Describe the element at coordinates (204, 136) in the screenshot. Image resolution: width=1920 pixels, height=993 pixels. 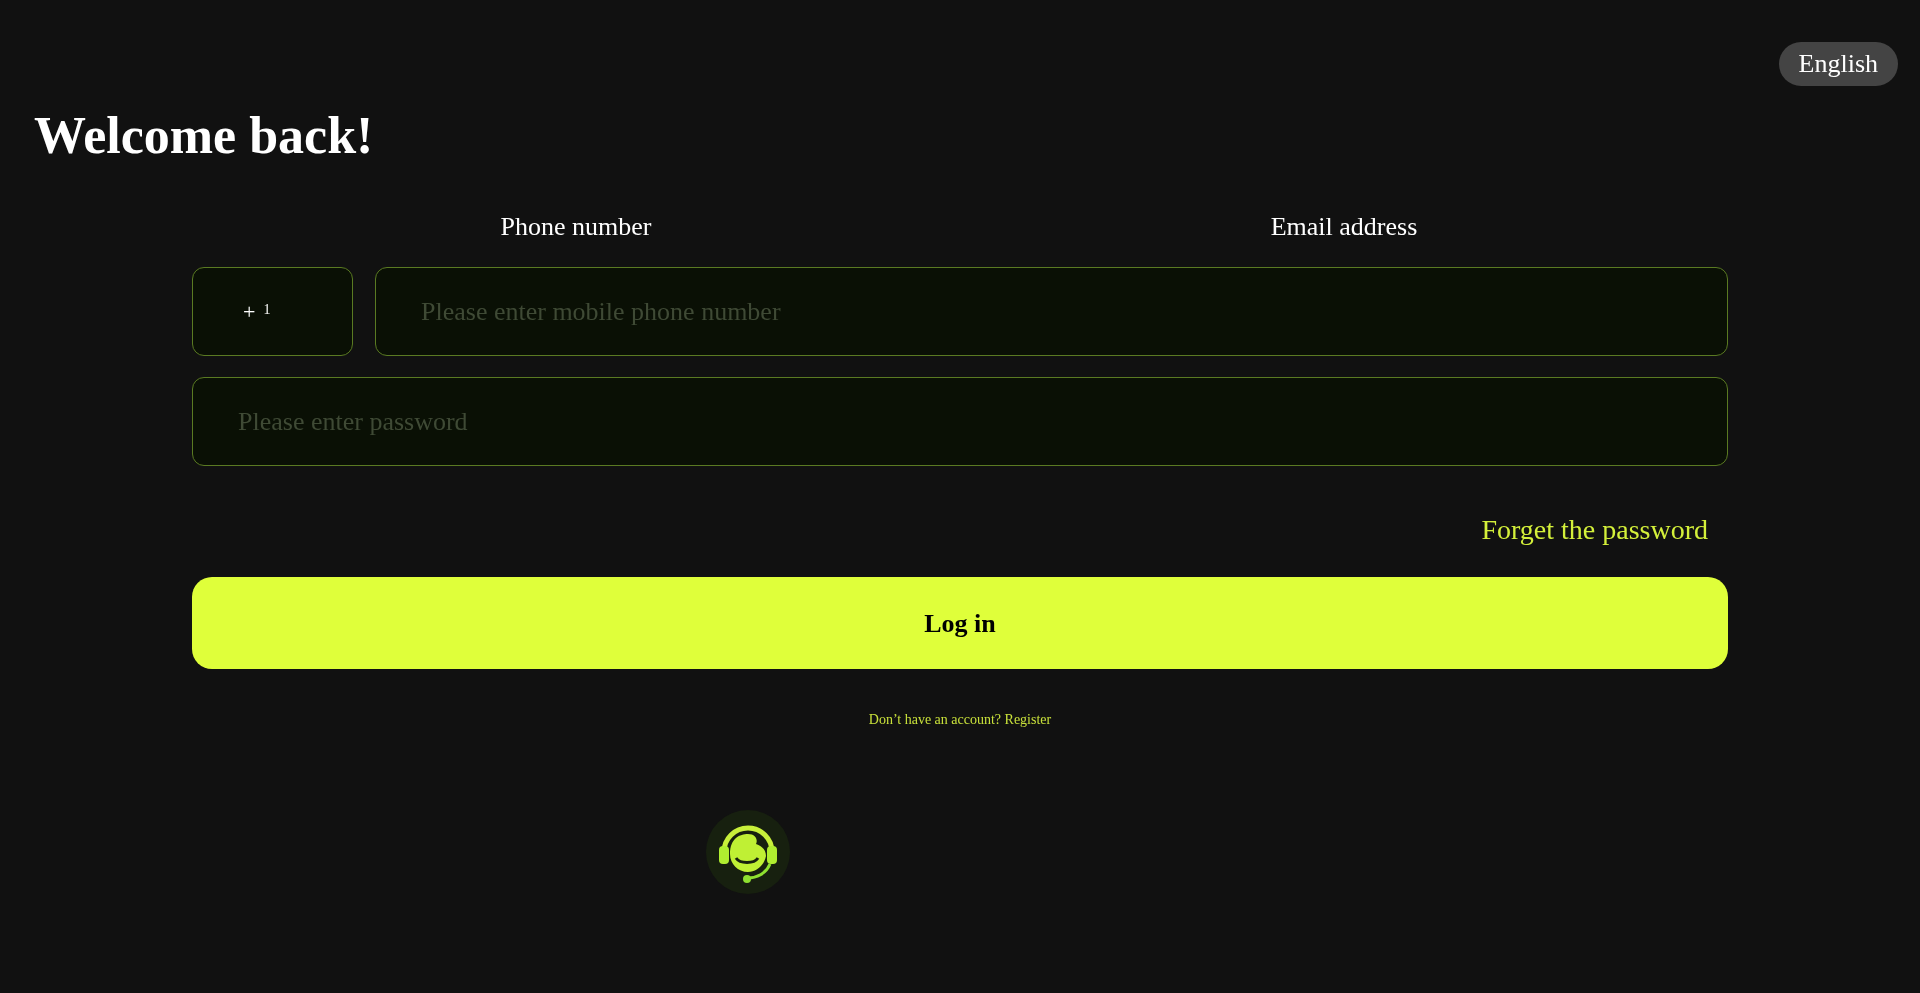
I see `page-title: Welcome back!` at that location.